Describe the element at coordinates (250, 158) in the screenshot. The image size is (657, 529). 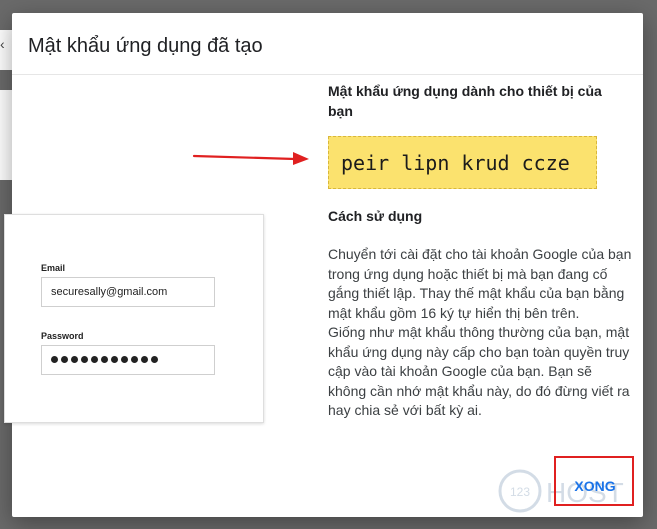
I see `red-arrow-icon` at that location.